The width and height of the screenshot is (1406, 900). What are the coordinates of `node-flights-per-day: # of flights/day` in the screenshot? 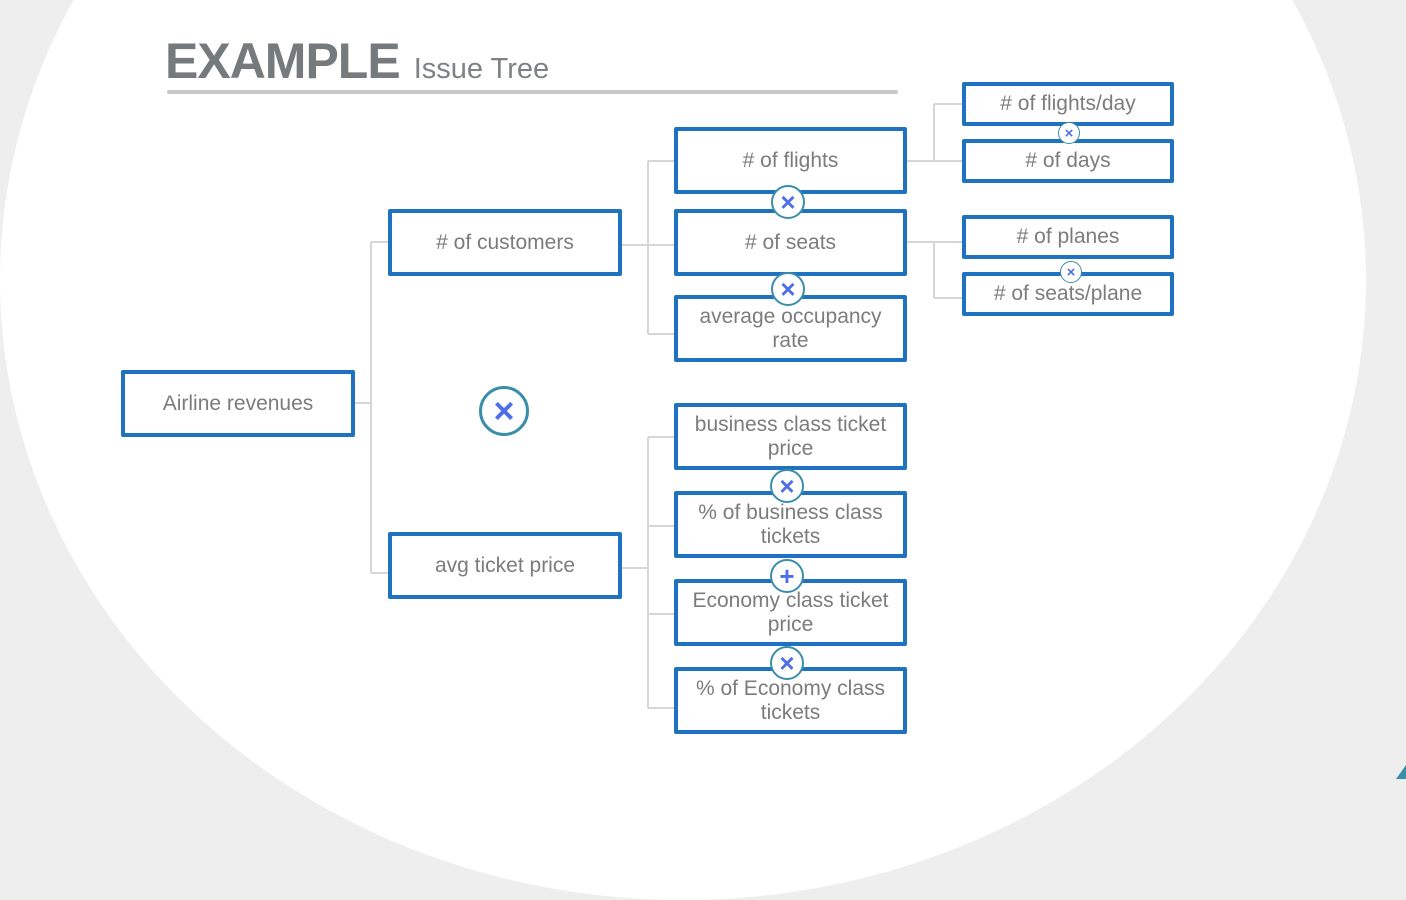 It's located at (1068, 104).